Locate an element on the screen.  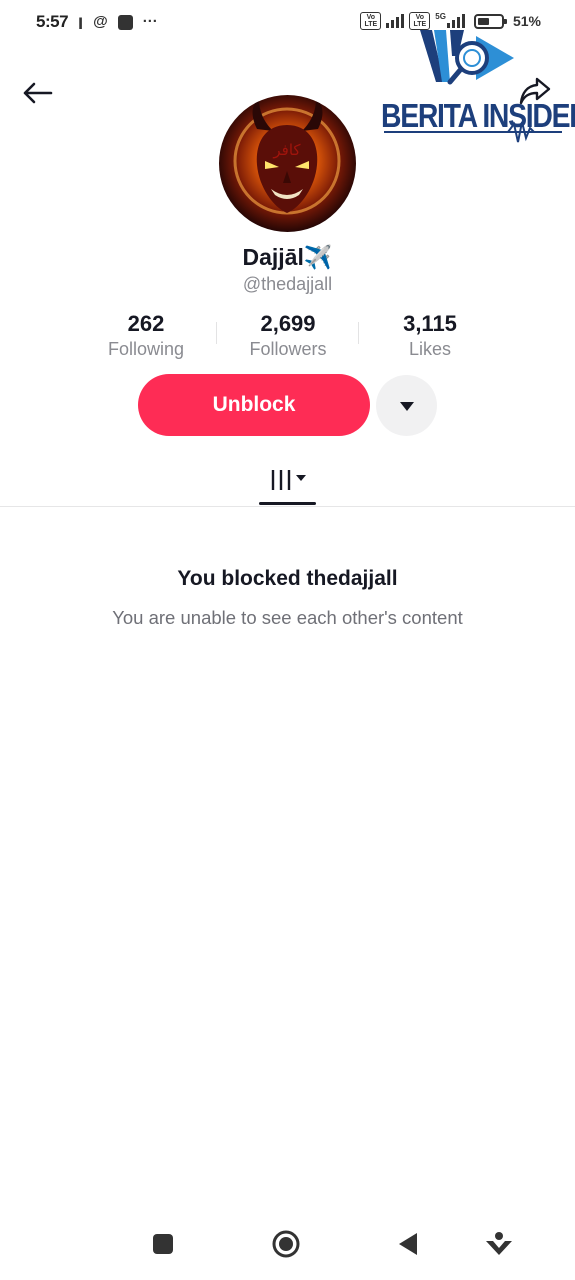
more-options-button is located at coordinates (406, 405).